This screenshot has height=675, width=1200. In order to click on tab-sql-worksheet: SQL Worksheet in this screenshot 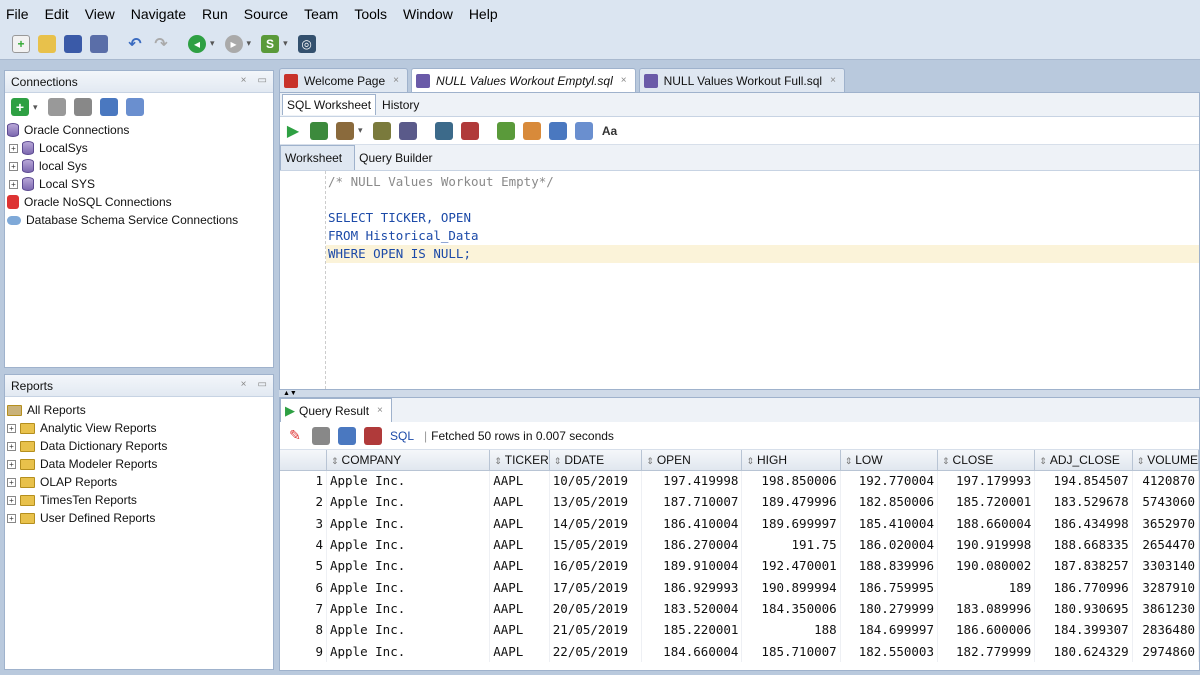, I will do `click(329, 104)`.